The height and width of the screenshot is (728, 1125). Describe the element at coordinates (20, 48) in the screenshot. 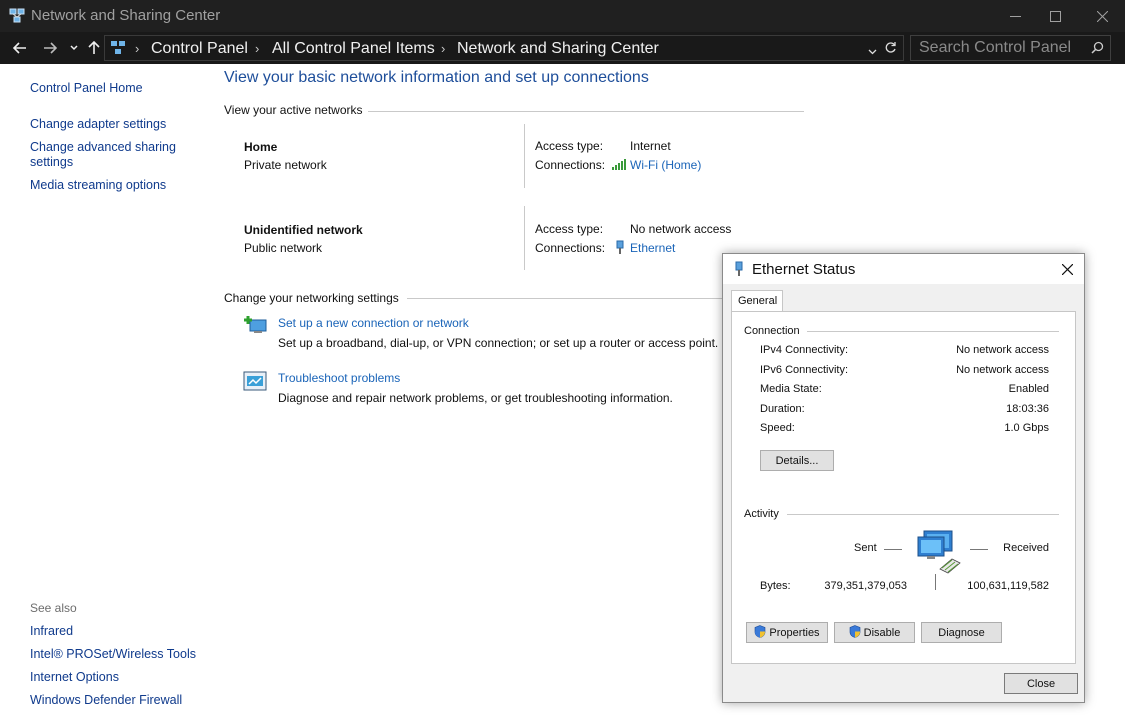

I see `back-arrow-icon` at that location.